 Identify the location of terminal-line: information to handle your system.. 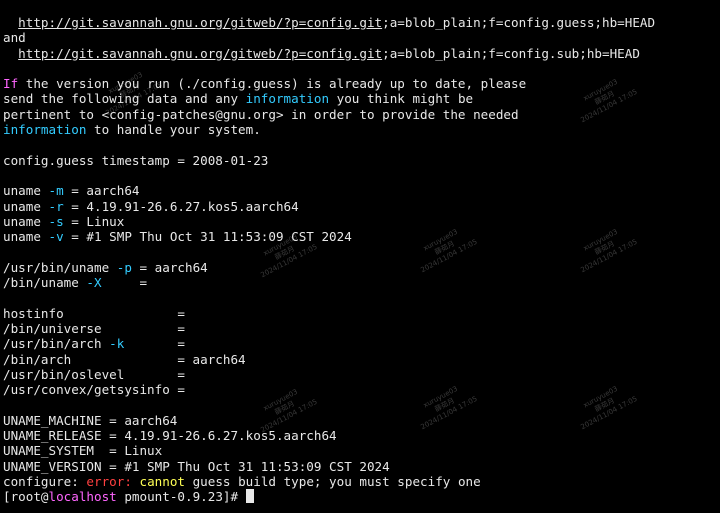
(329, 129).